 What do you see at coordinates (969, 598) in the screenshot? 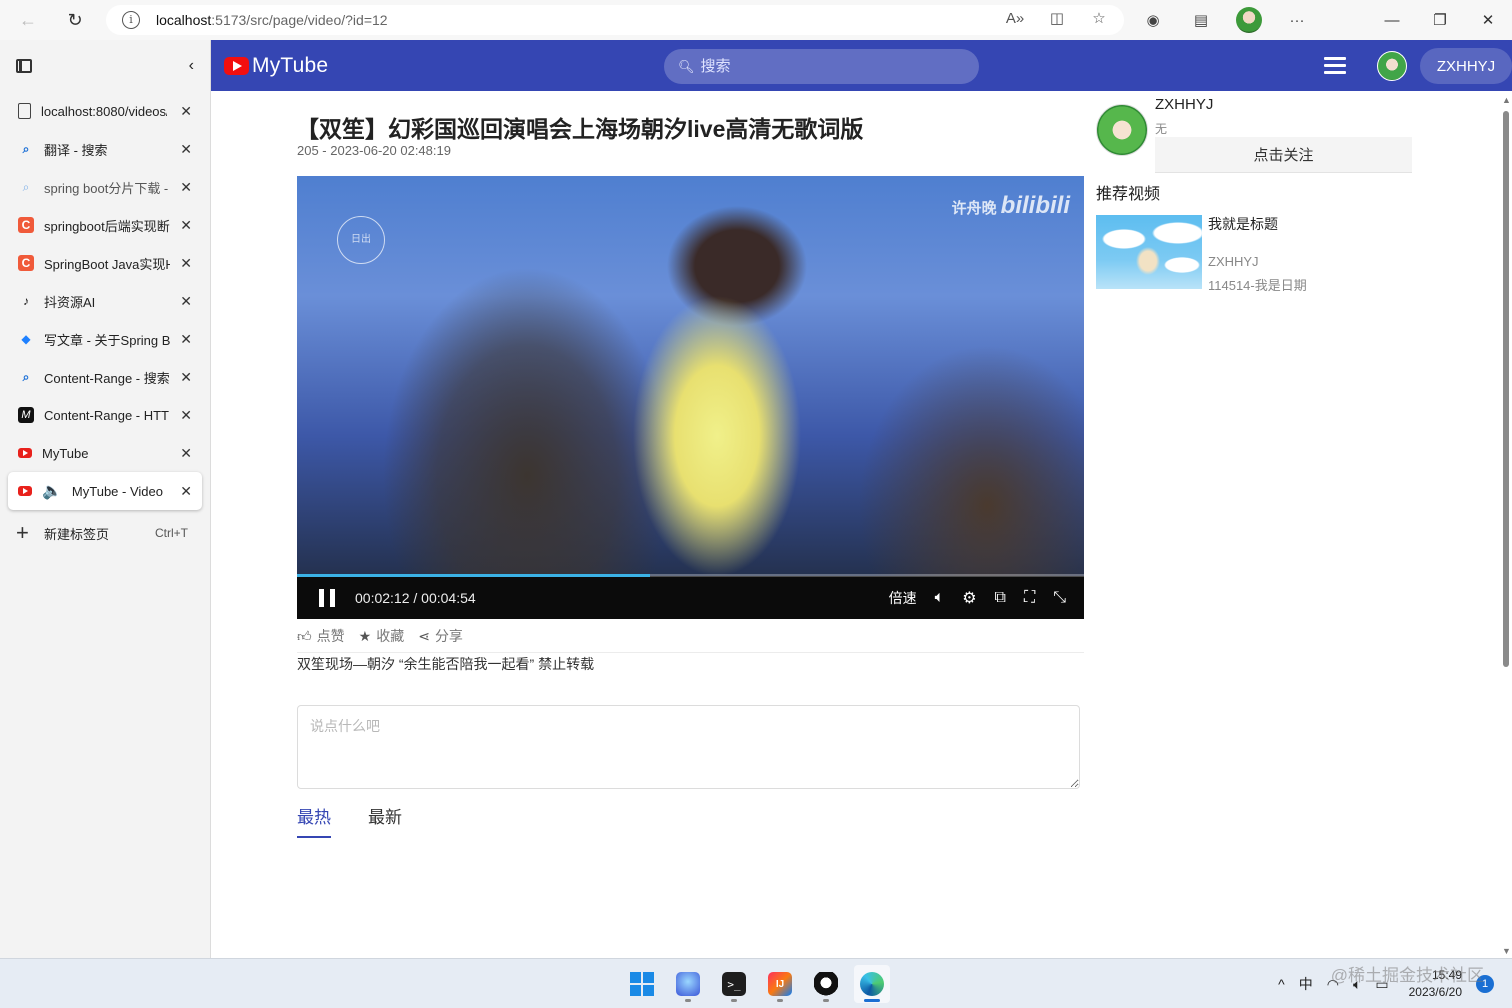
I see `settings-gear-icon: ⚙︎` at bounding box center [969, 598].